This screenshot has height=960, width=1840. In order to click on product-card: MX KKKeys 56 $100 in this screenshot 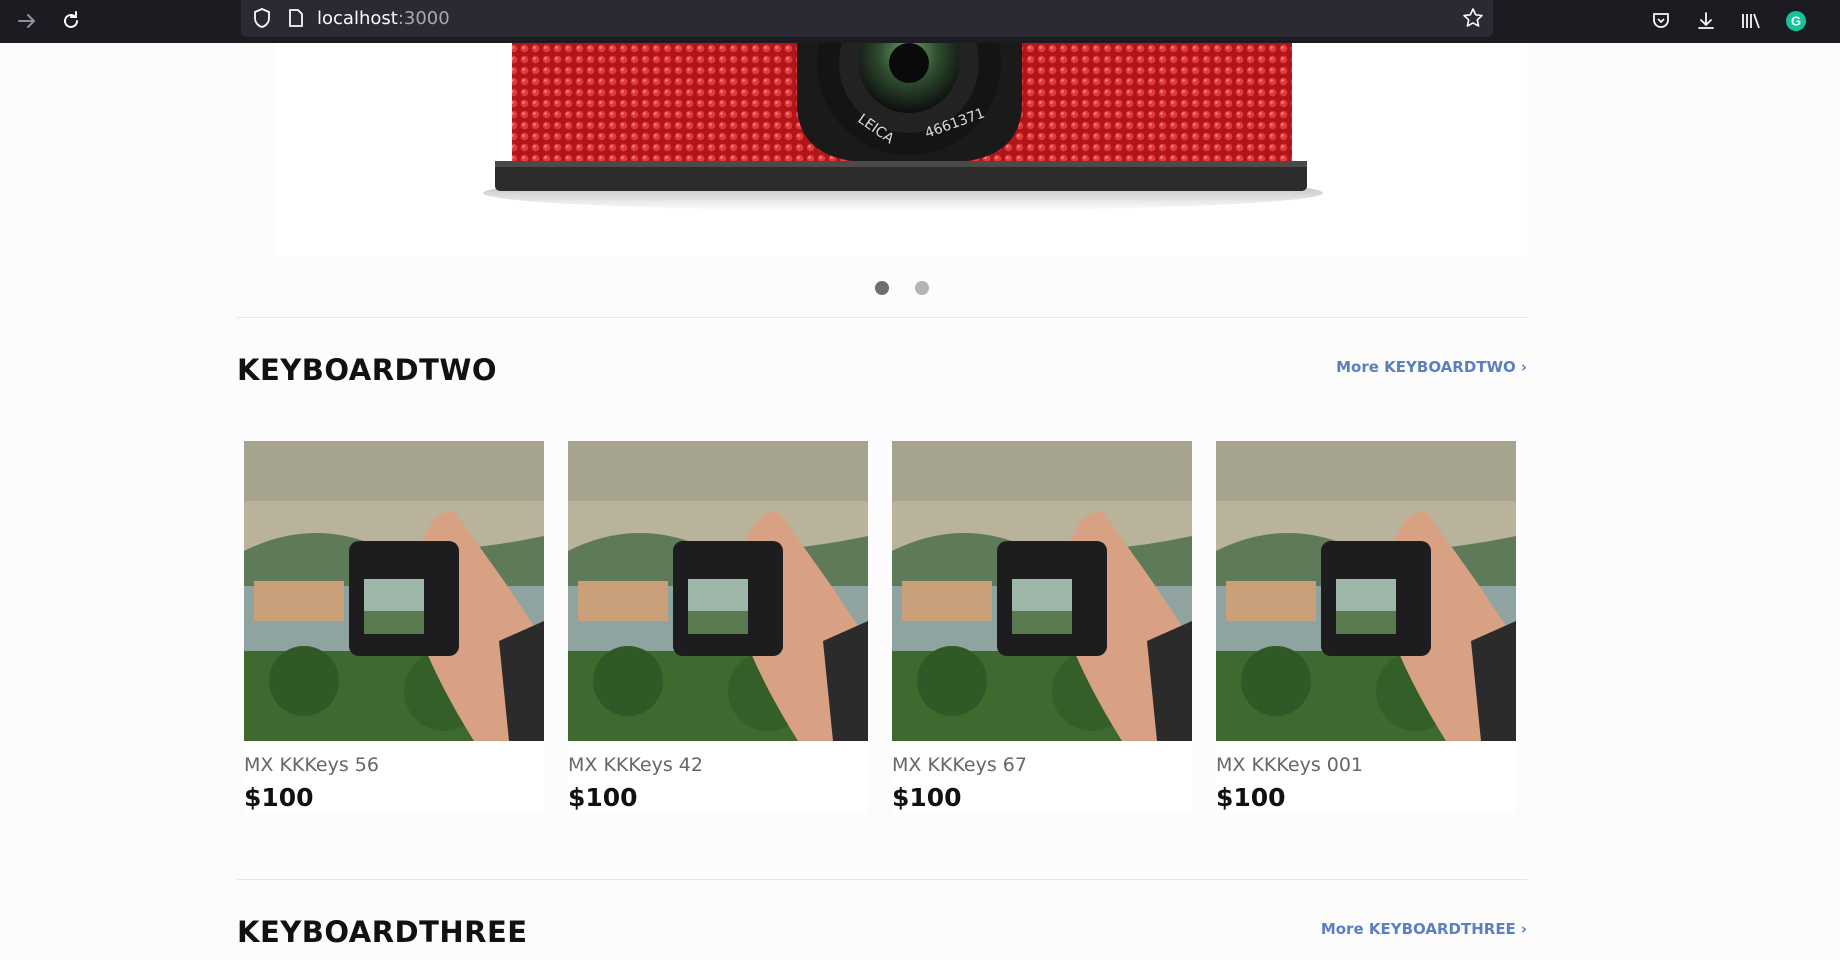, I will do `click(394, 627)`.